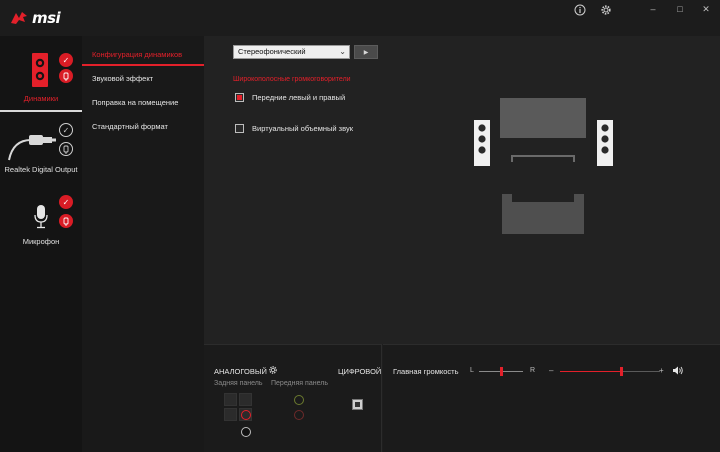 The image size is (720, 452). I want to click on volume-plus-icon: +, so click(661, 370).